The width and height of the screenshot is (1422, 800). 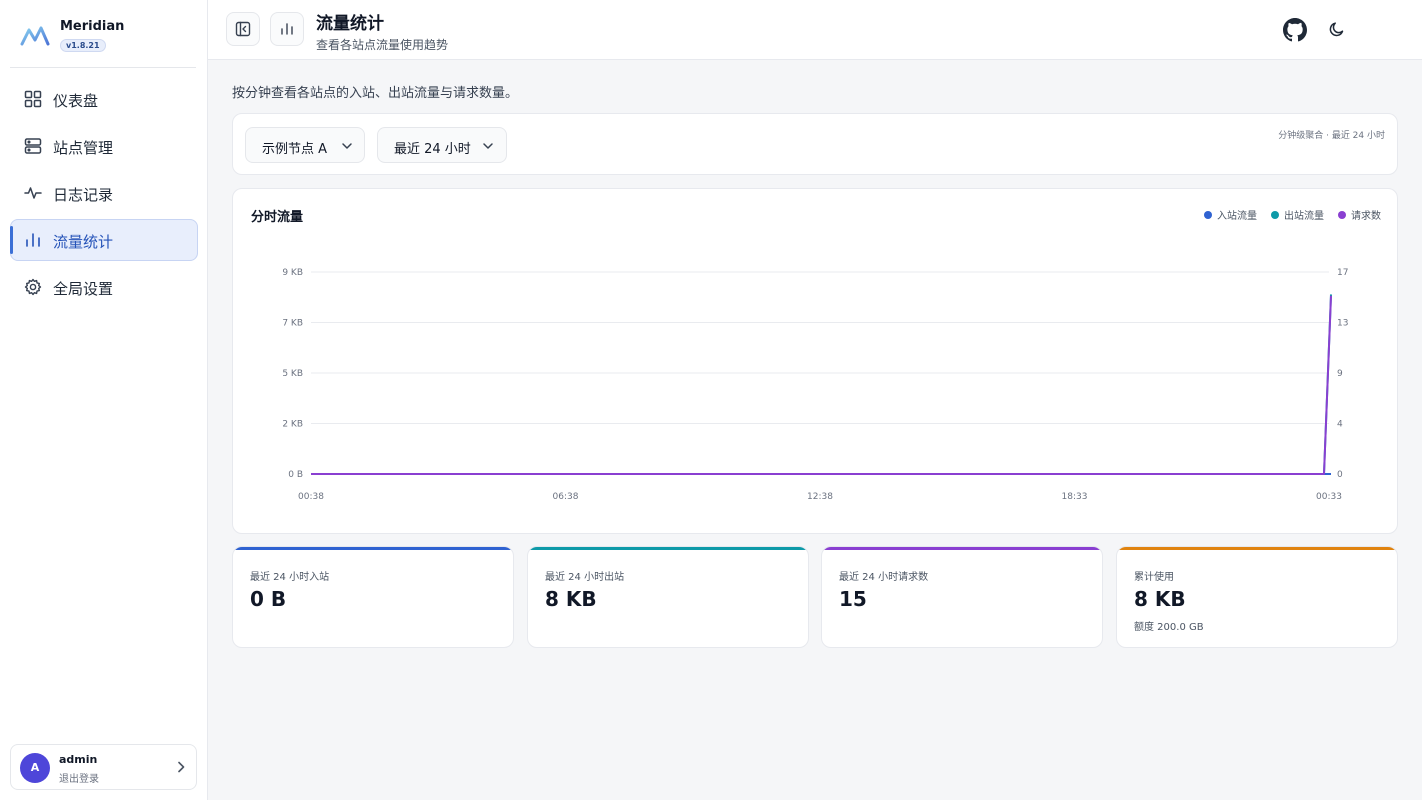 I want to click on sidebar-item-label: 仪表盘, so click(x=76, y=101).